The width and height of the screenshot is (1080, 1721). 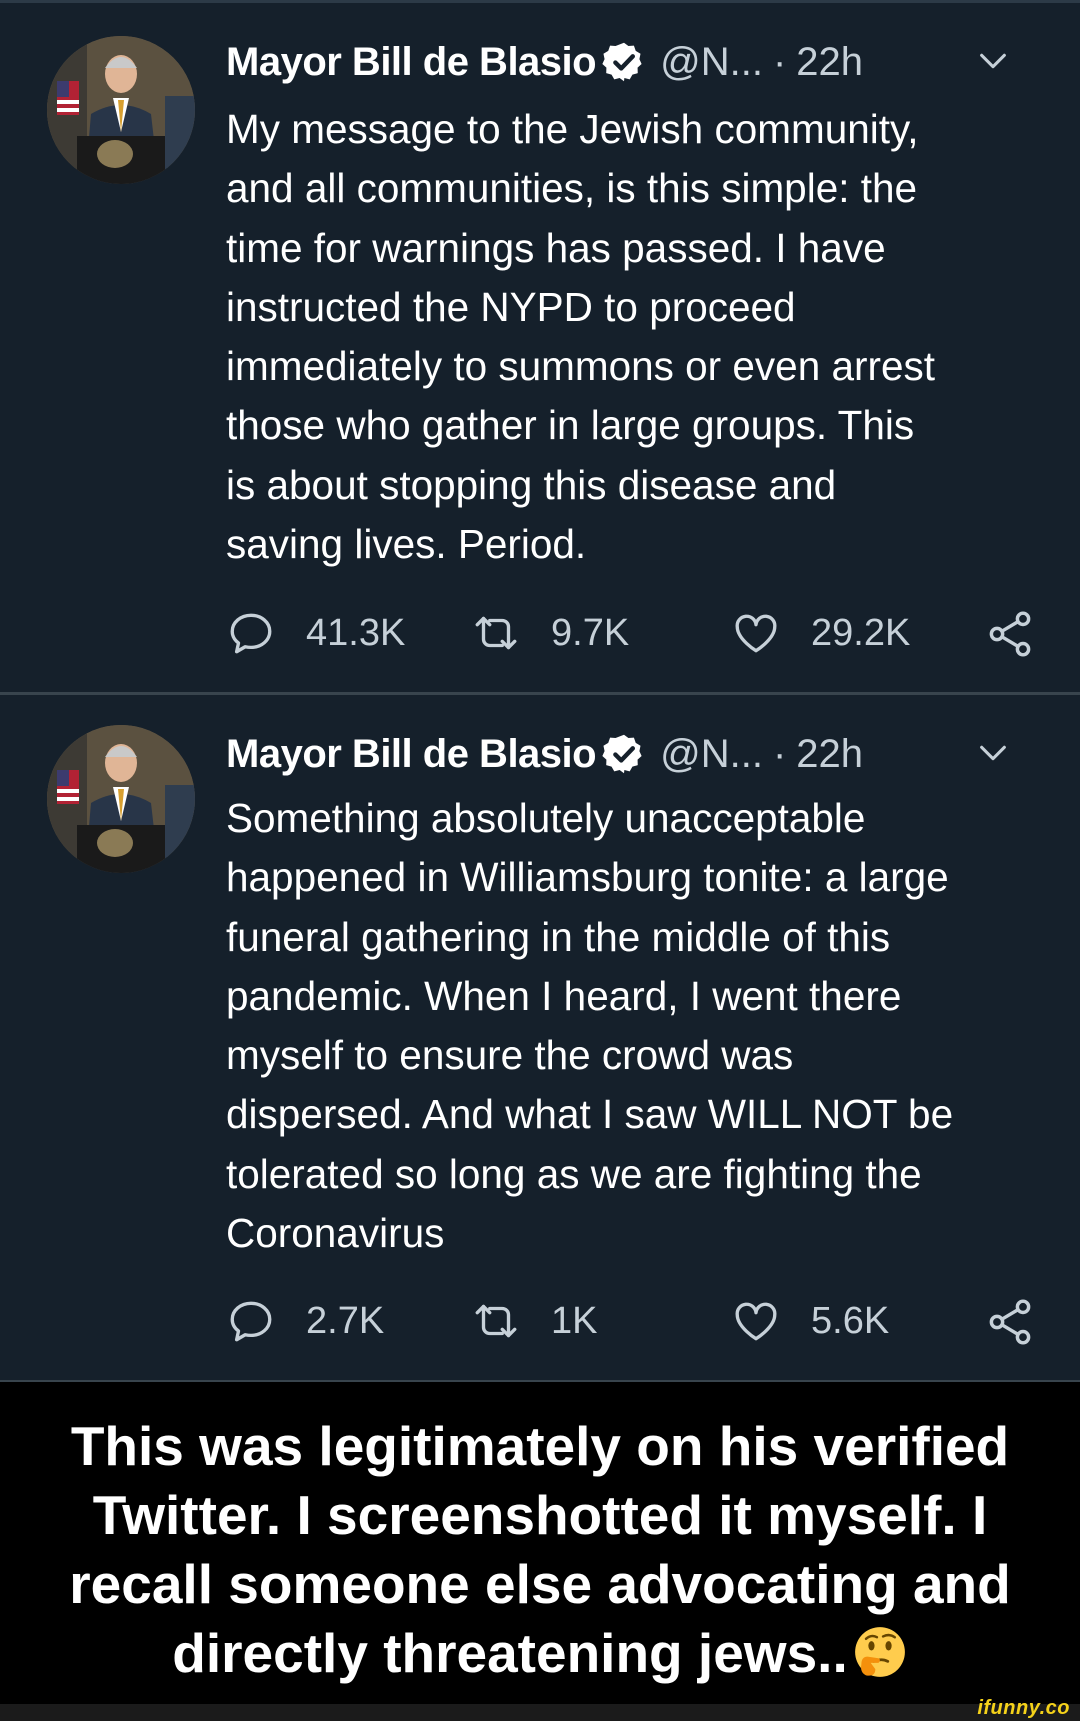 What do you see at coordinates (356, 632) in the screenshot?
I see `reply-count: 41.3K` at bounding box center [356, 632].